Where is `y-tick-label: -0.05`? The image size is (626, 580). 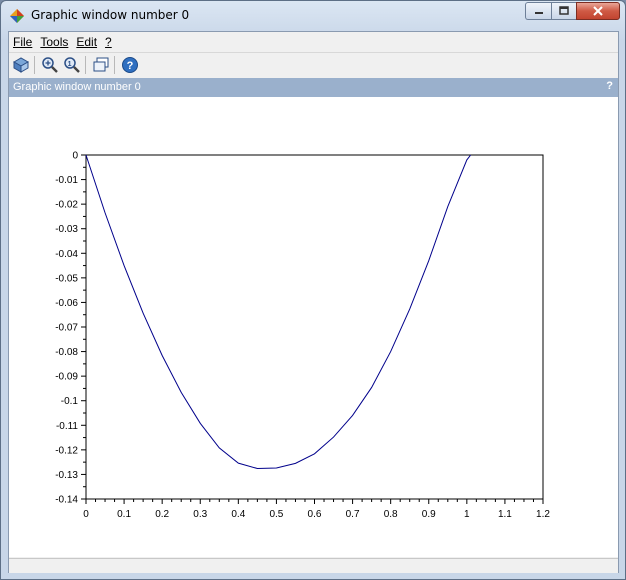 y-tick-label: -0.05 is located at coordinates (66, 278).